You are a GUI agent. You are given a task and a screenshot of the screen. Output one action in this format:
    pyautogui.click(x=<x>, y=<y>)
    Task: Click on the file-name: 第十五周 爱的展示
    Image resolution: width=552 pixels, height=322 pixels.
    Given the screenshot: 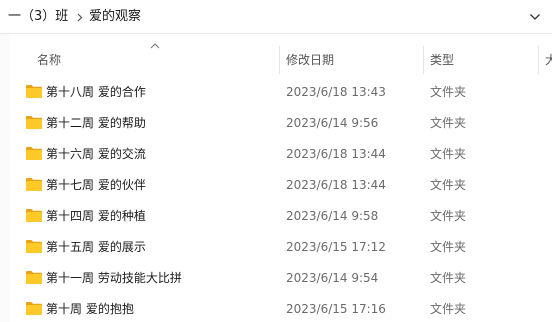 What is the action you would take?
    pyautogui.click(x=96, y=247)
    